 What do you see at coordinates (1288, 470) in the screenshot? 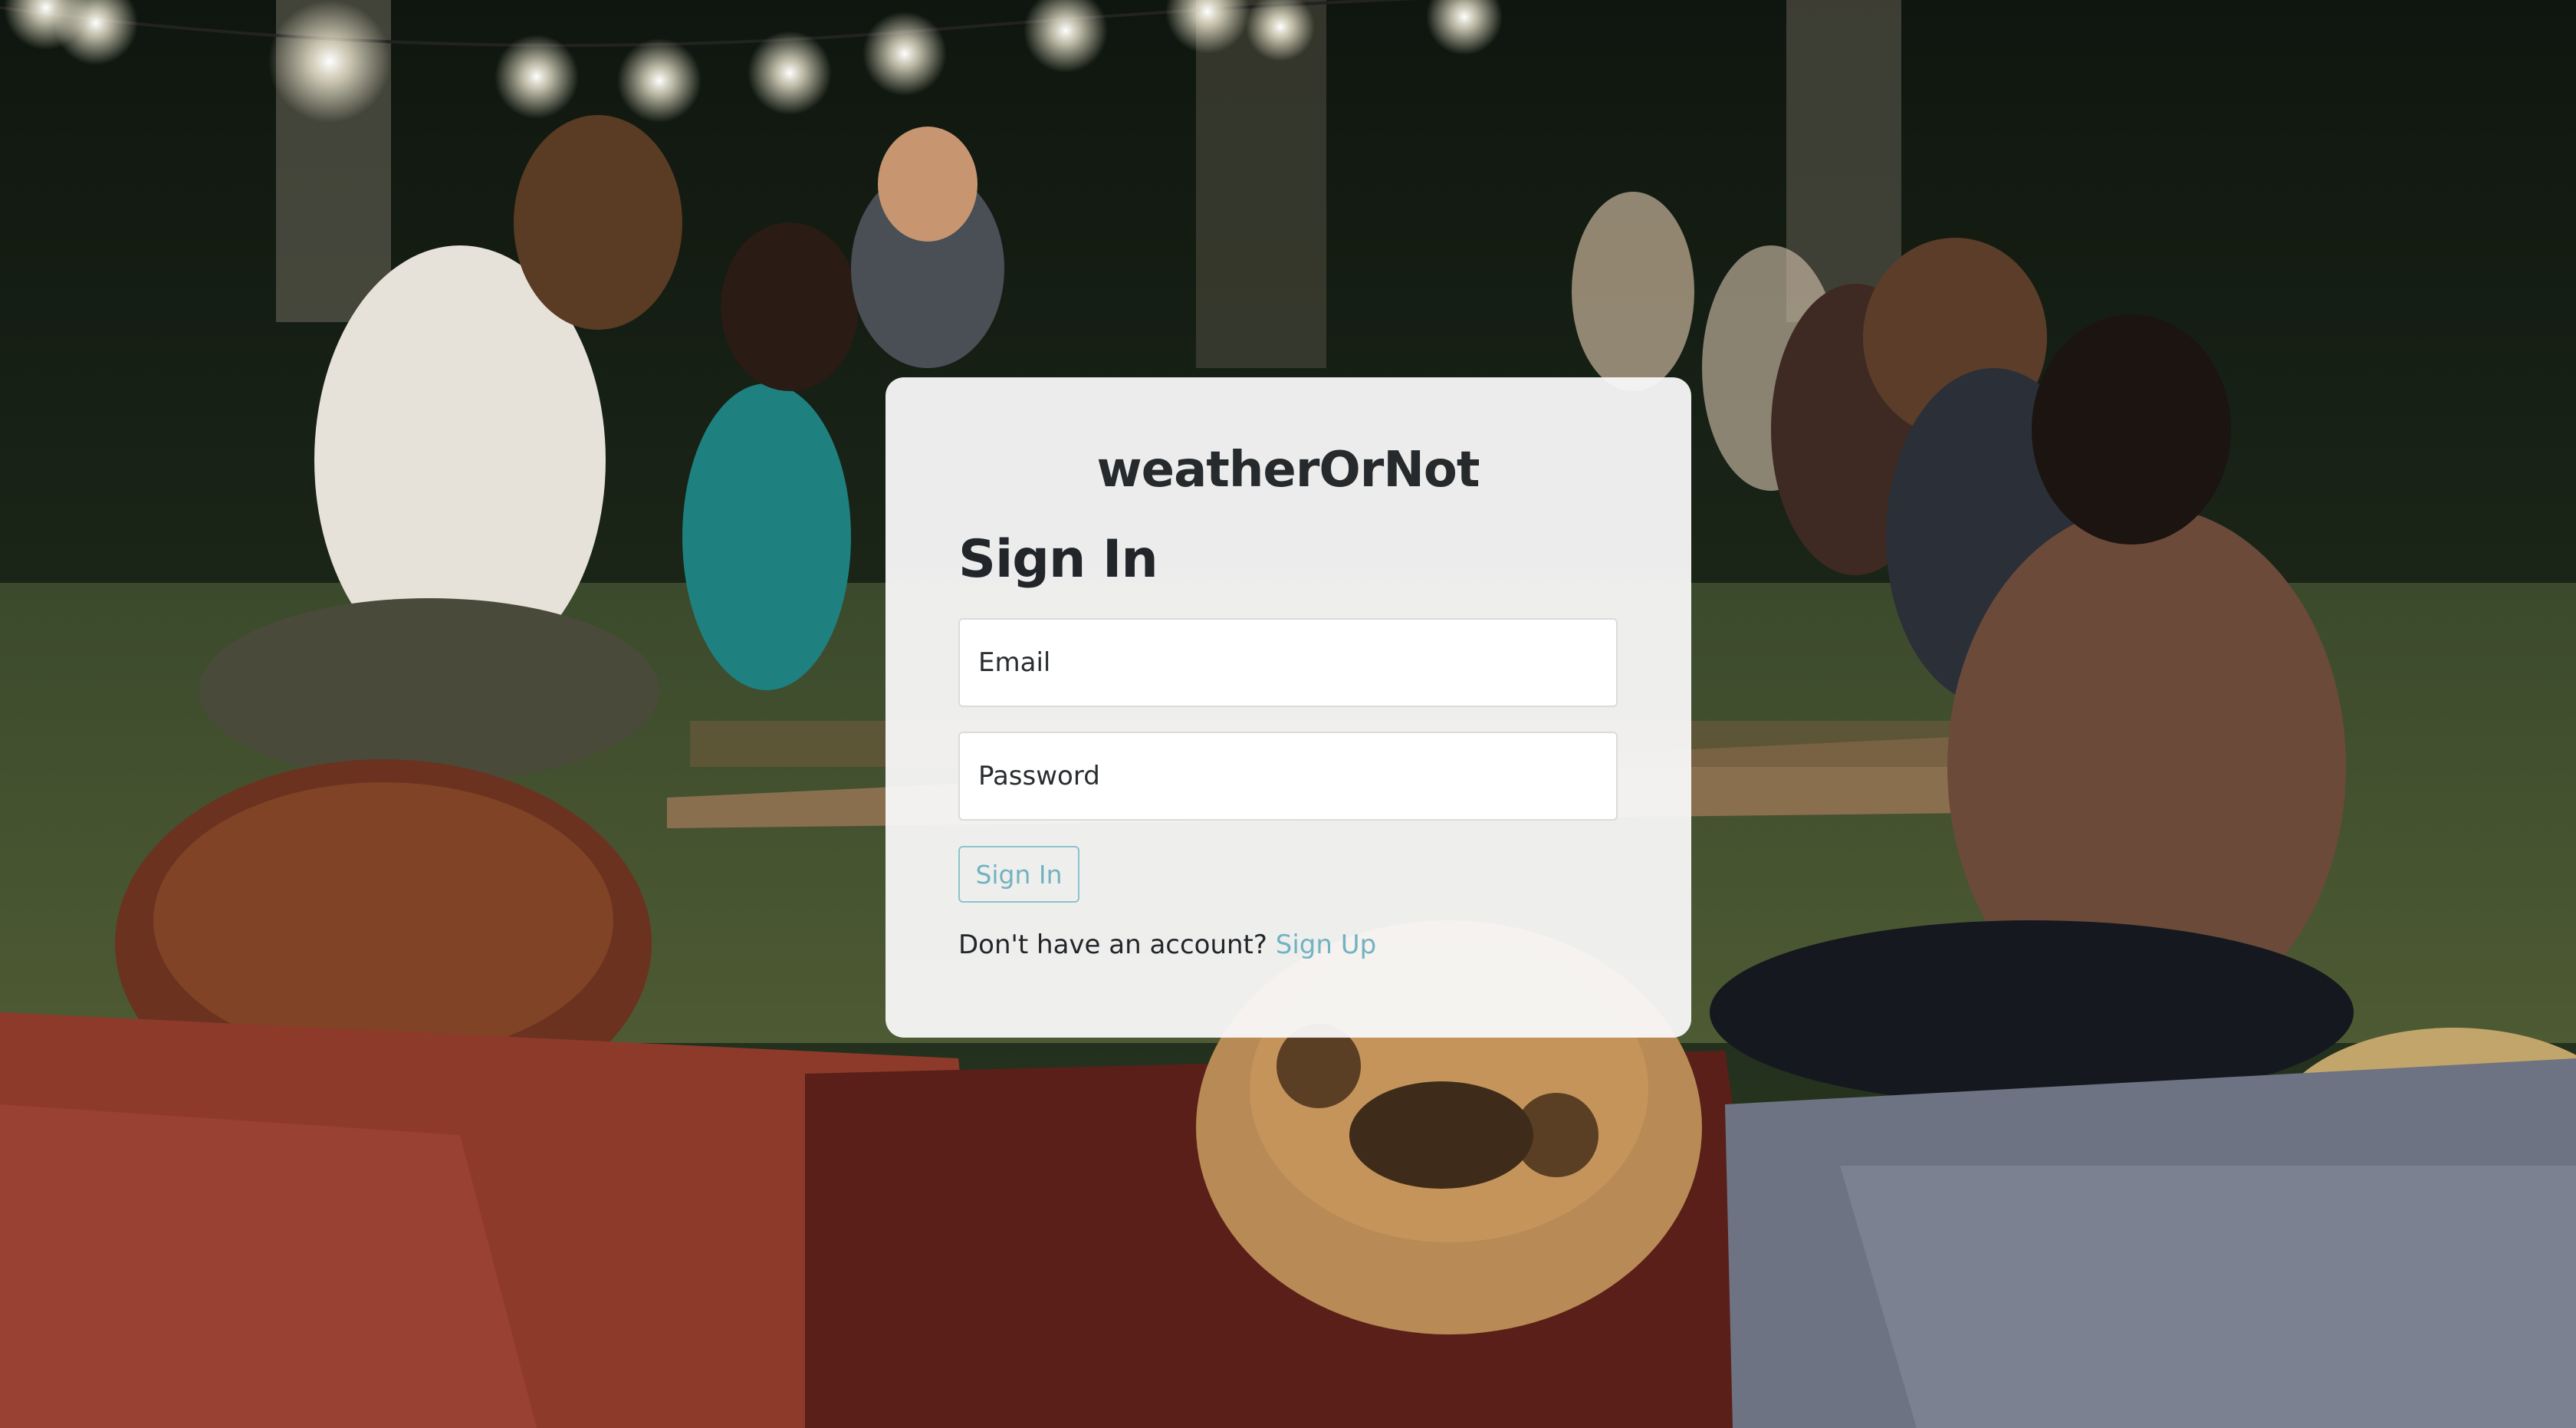
I see `brand-title: weatherOrNot` at bounding box center [1288, 470].